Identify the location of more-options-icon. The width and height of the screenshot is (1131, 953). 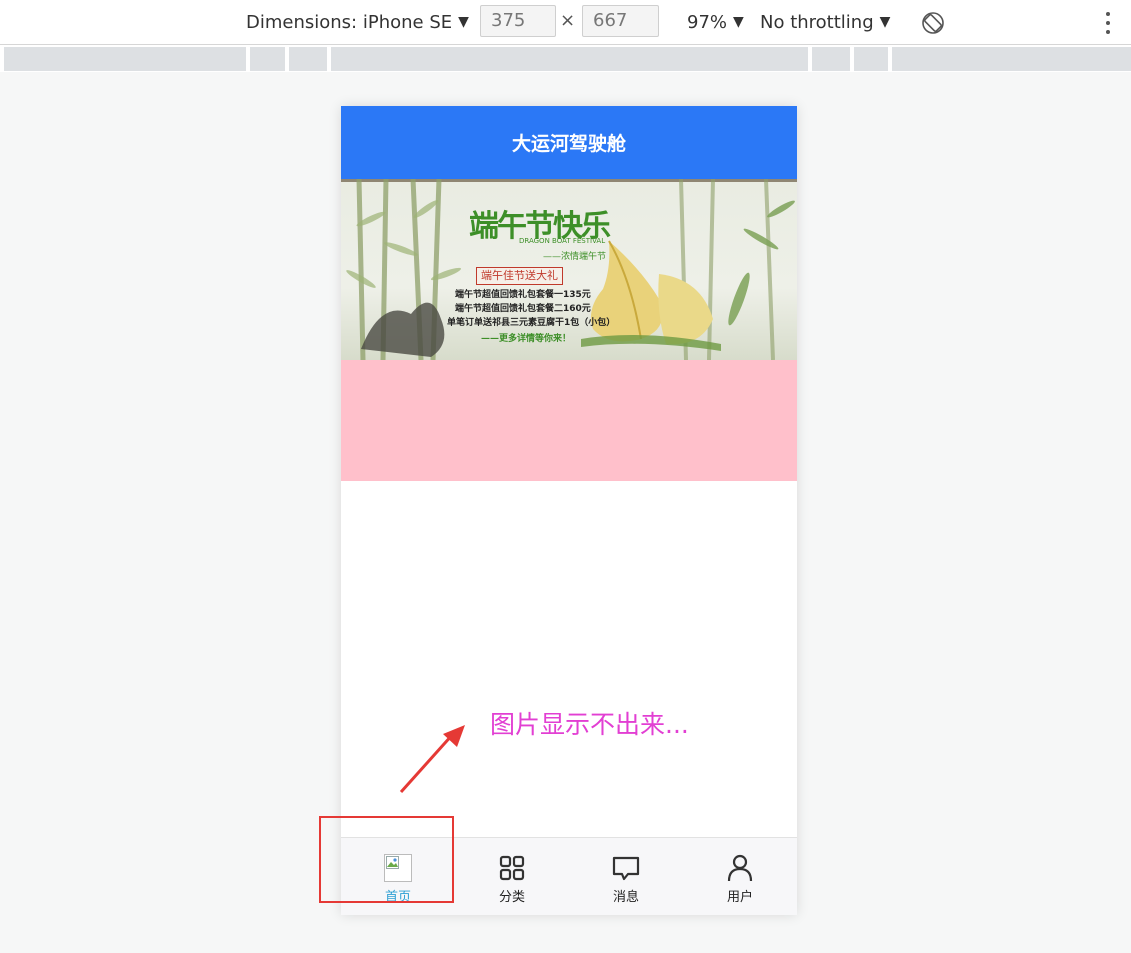
(1108, 23).